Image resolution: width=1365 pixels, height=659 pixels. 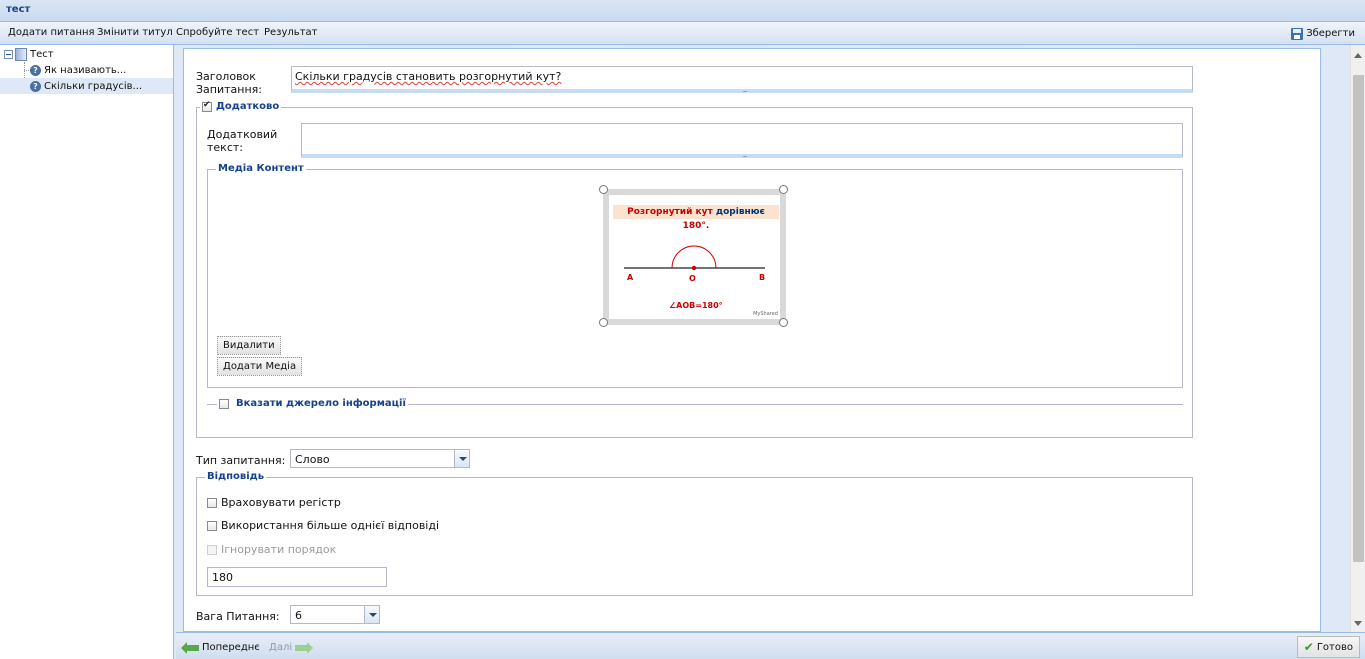 What do you see at coordinates (21, 54) in the screenshot?
I see `book-icon` at bounding box center [21, 54].